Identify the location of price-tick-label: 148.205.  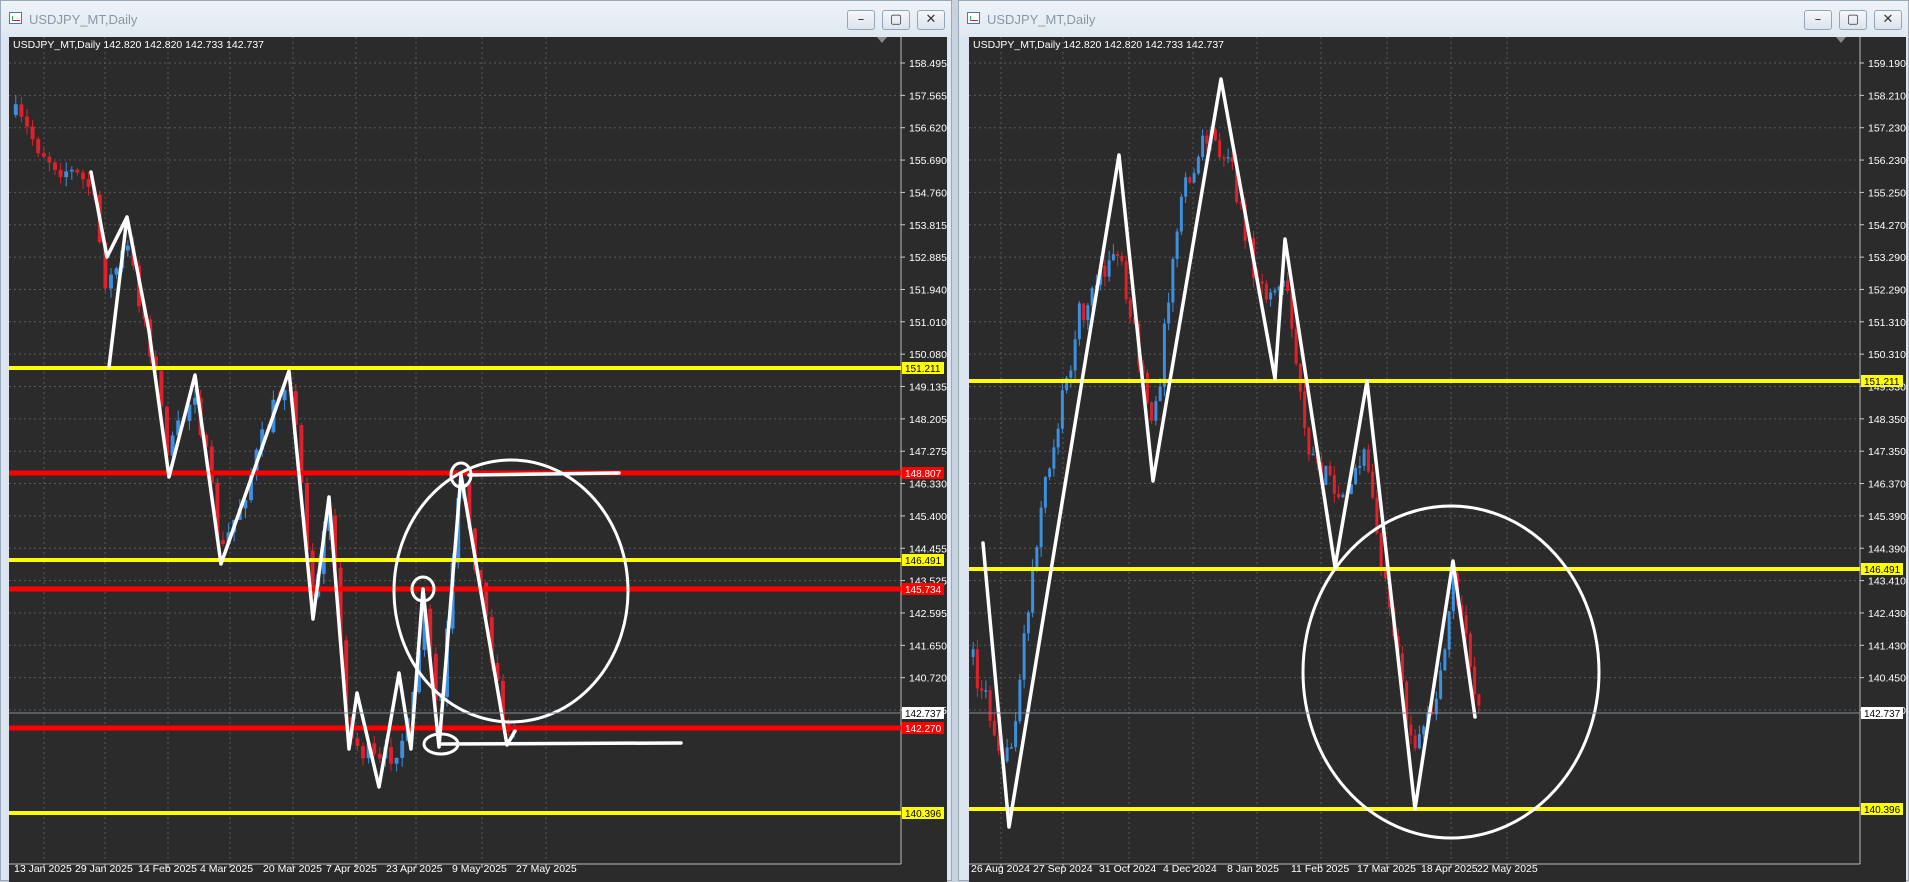
(928, 420).